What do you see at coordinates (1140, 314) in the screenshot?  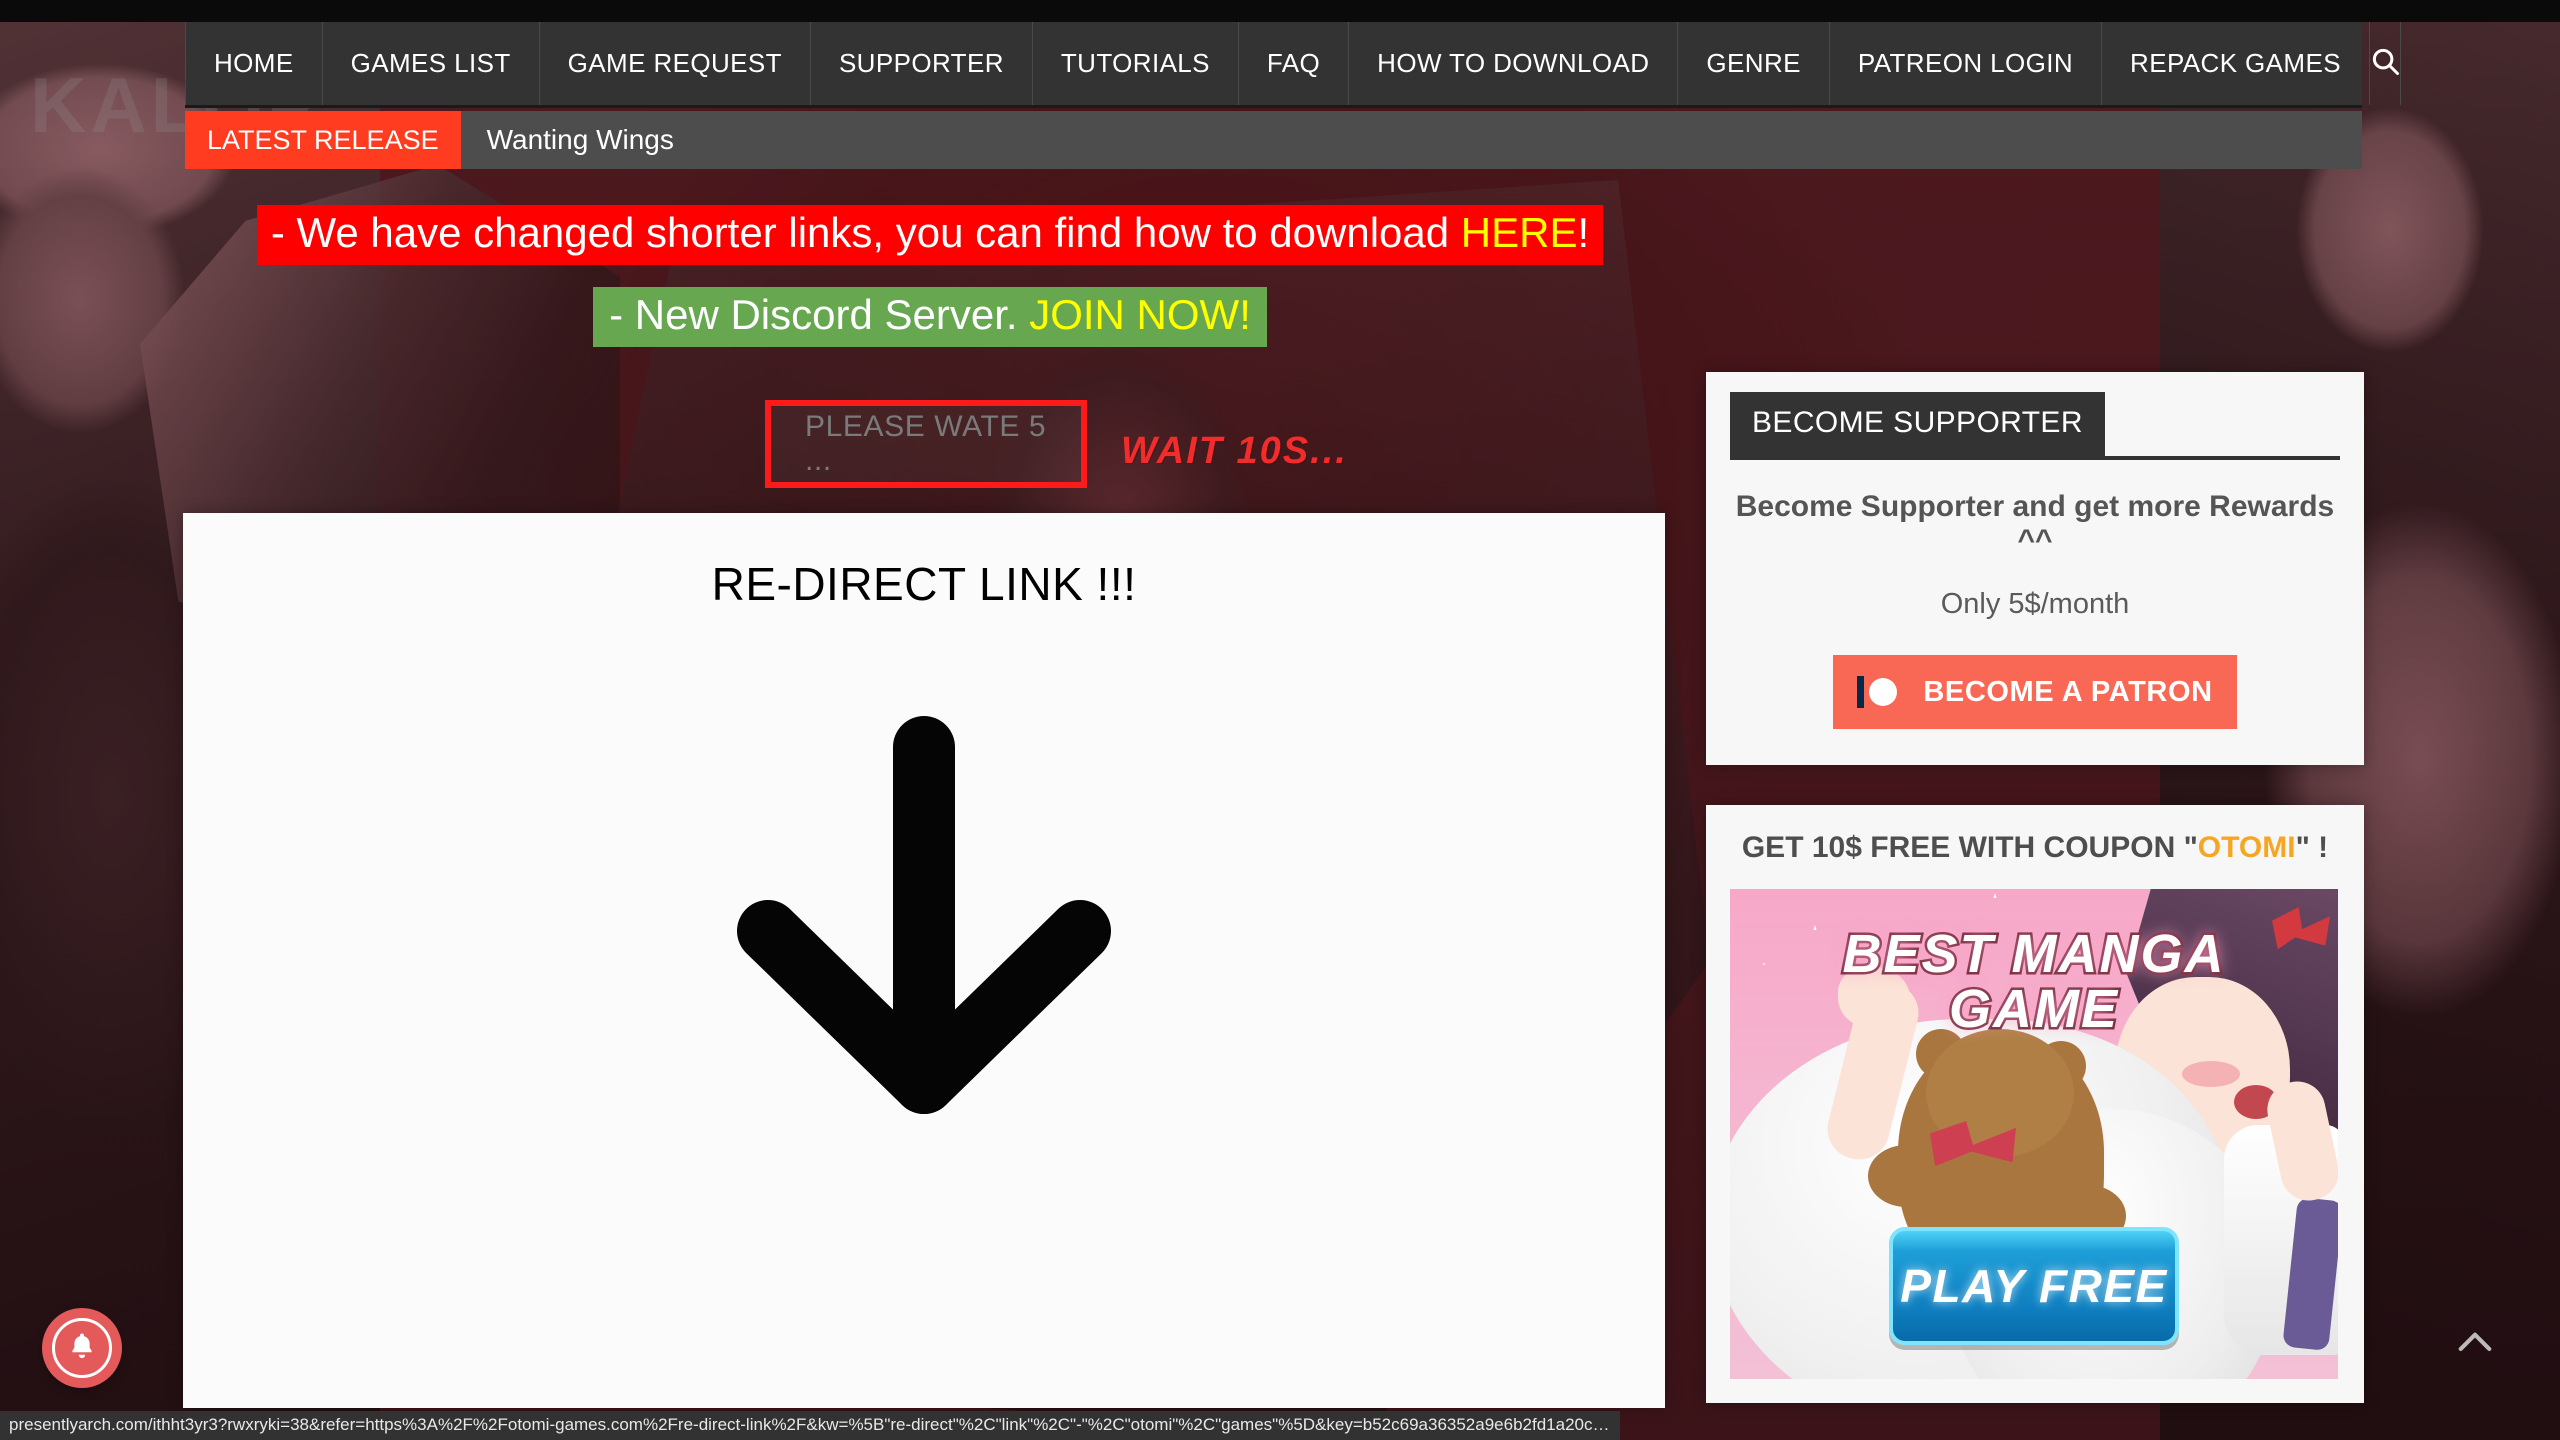 I see `announcement-join-now-link: JOIN NOW!` at bounding box center [1140, 314].